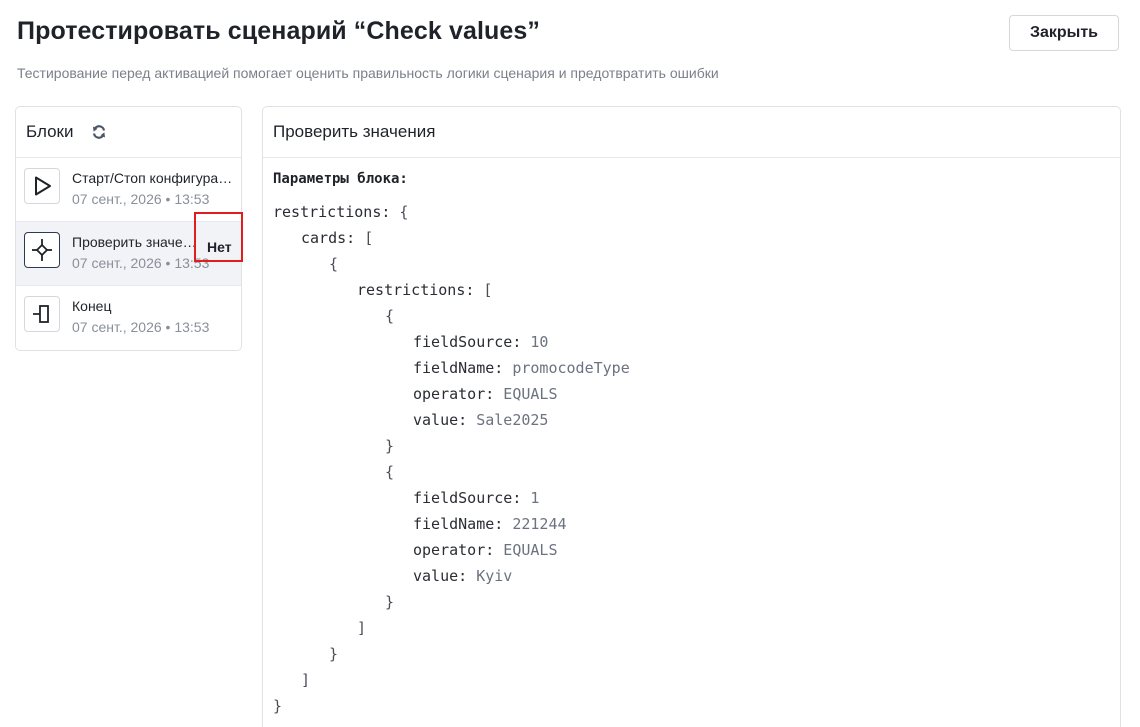  I want to click on code-line: value: Kyiv, so click(451, 576).